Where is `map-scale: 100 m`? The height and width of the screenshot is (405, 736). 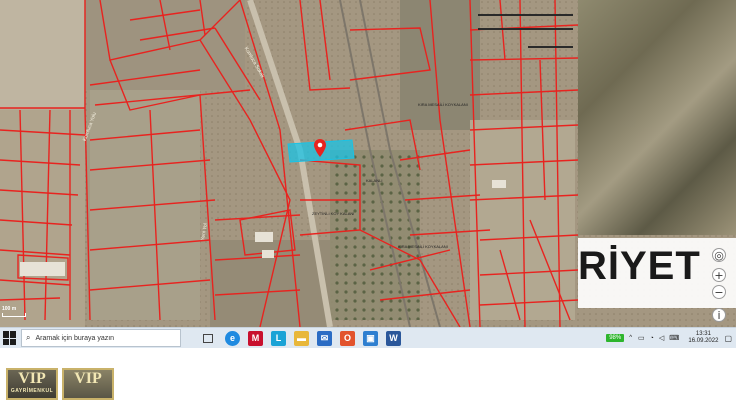 map-scale: 100 m is located at coordinates (15, 314).